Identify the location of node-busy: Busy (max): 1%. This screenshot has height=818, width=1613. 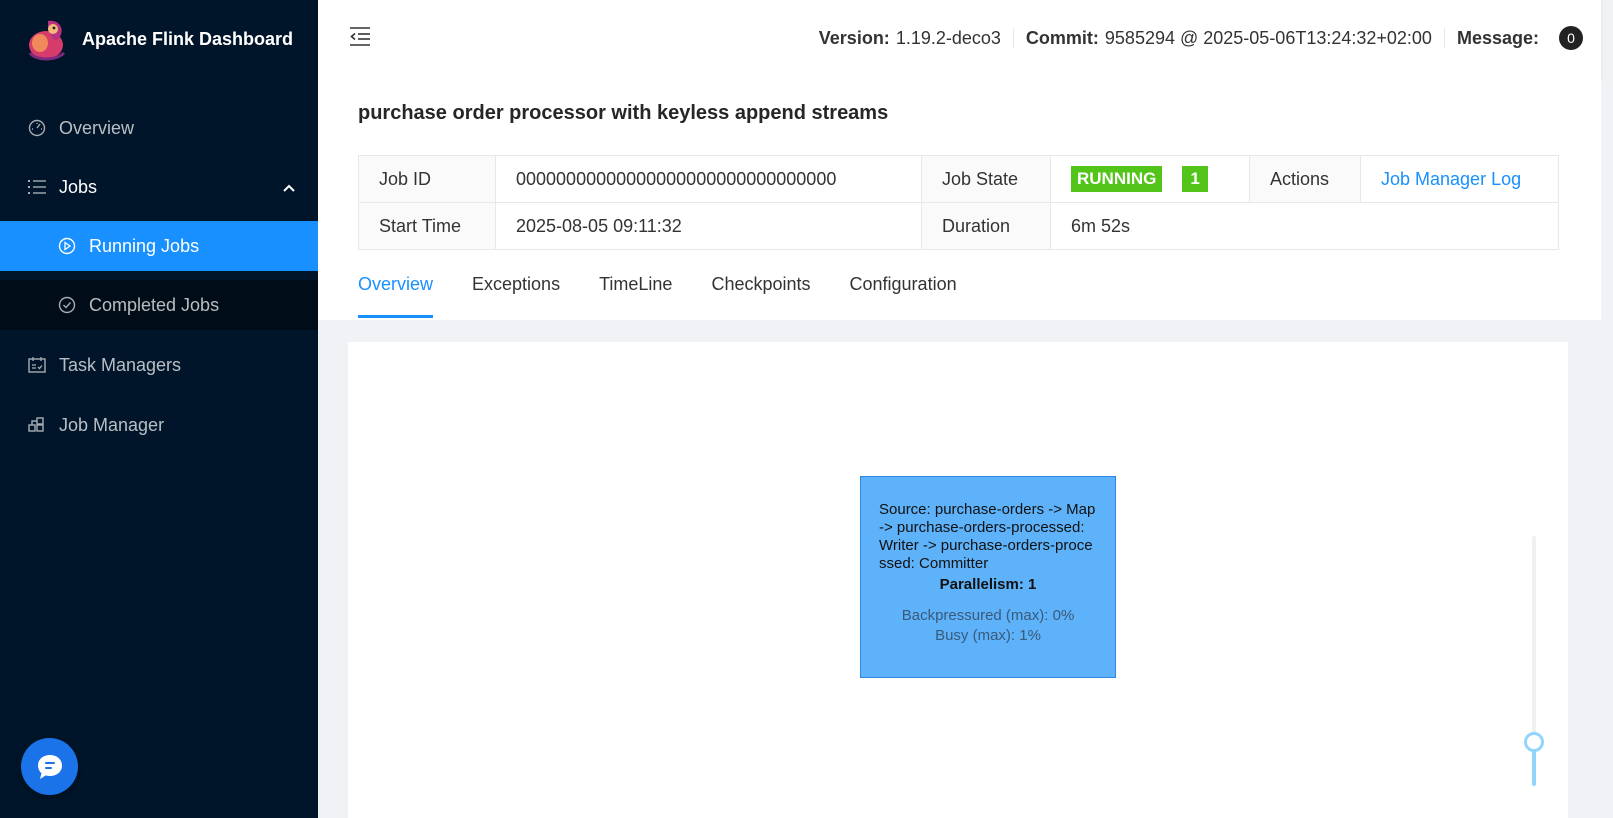
(988, 635).